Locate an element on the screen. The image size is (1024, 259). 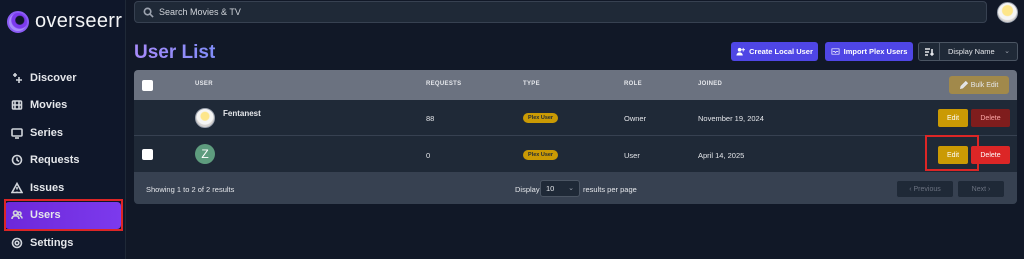
row-select-checkbox is located at coordinates (147, 154).